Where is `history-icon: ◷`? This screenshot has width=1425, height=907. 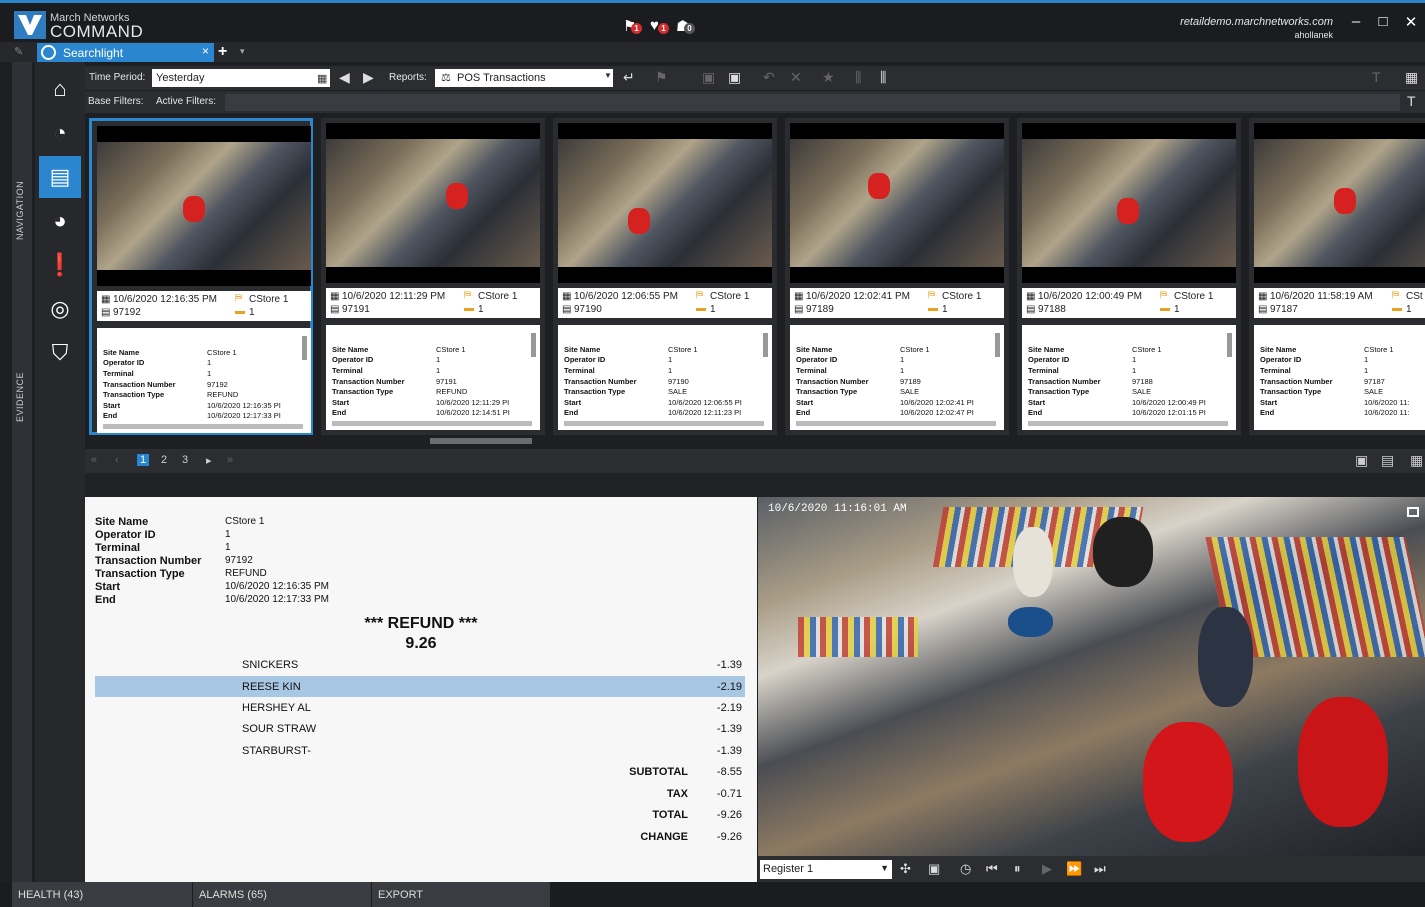 history-icon: ◷ is located at coordinates (965, 869).